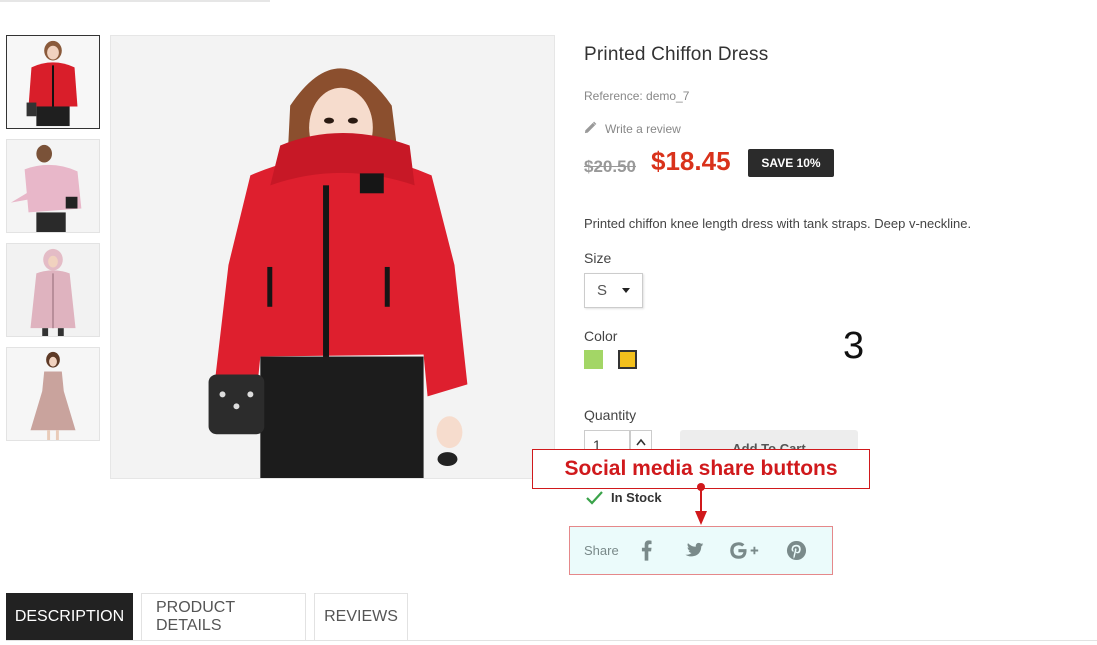 Image resolution: width=1097 pixels, height=645 pixels. Describe the element at coordinates (701, 518) in the screenshot. I see `annotation-arrow-icon` at that location.